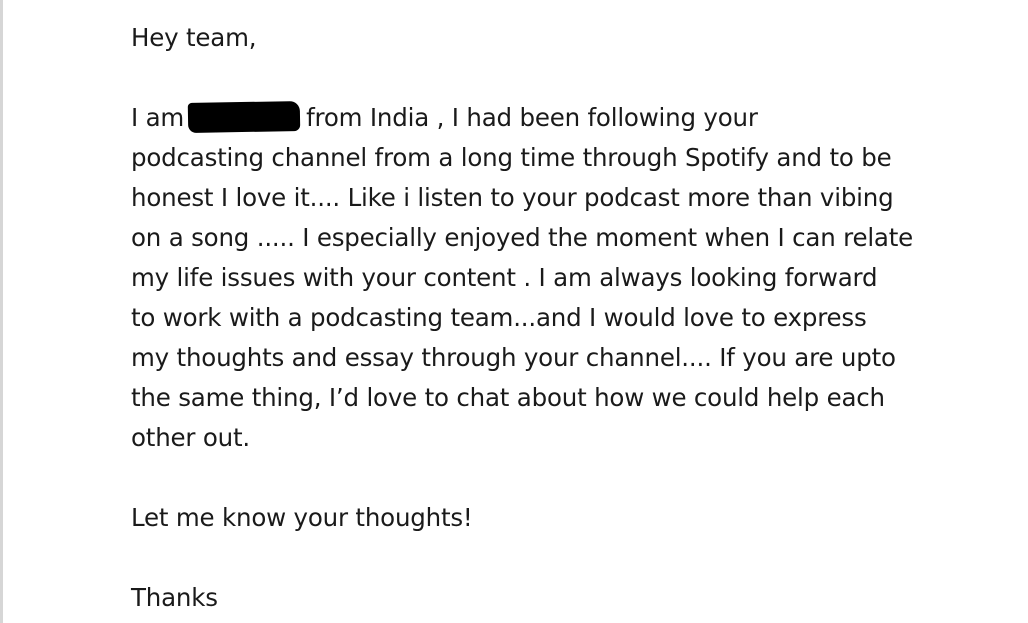 The height and width of the screenshot is (623, 1028). I want to click on greeting: Hey team,, so click(194, 37).